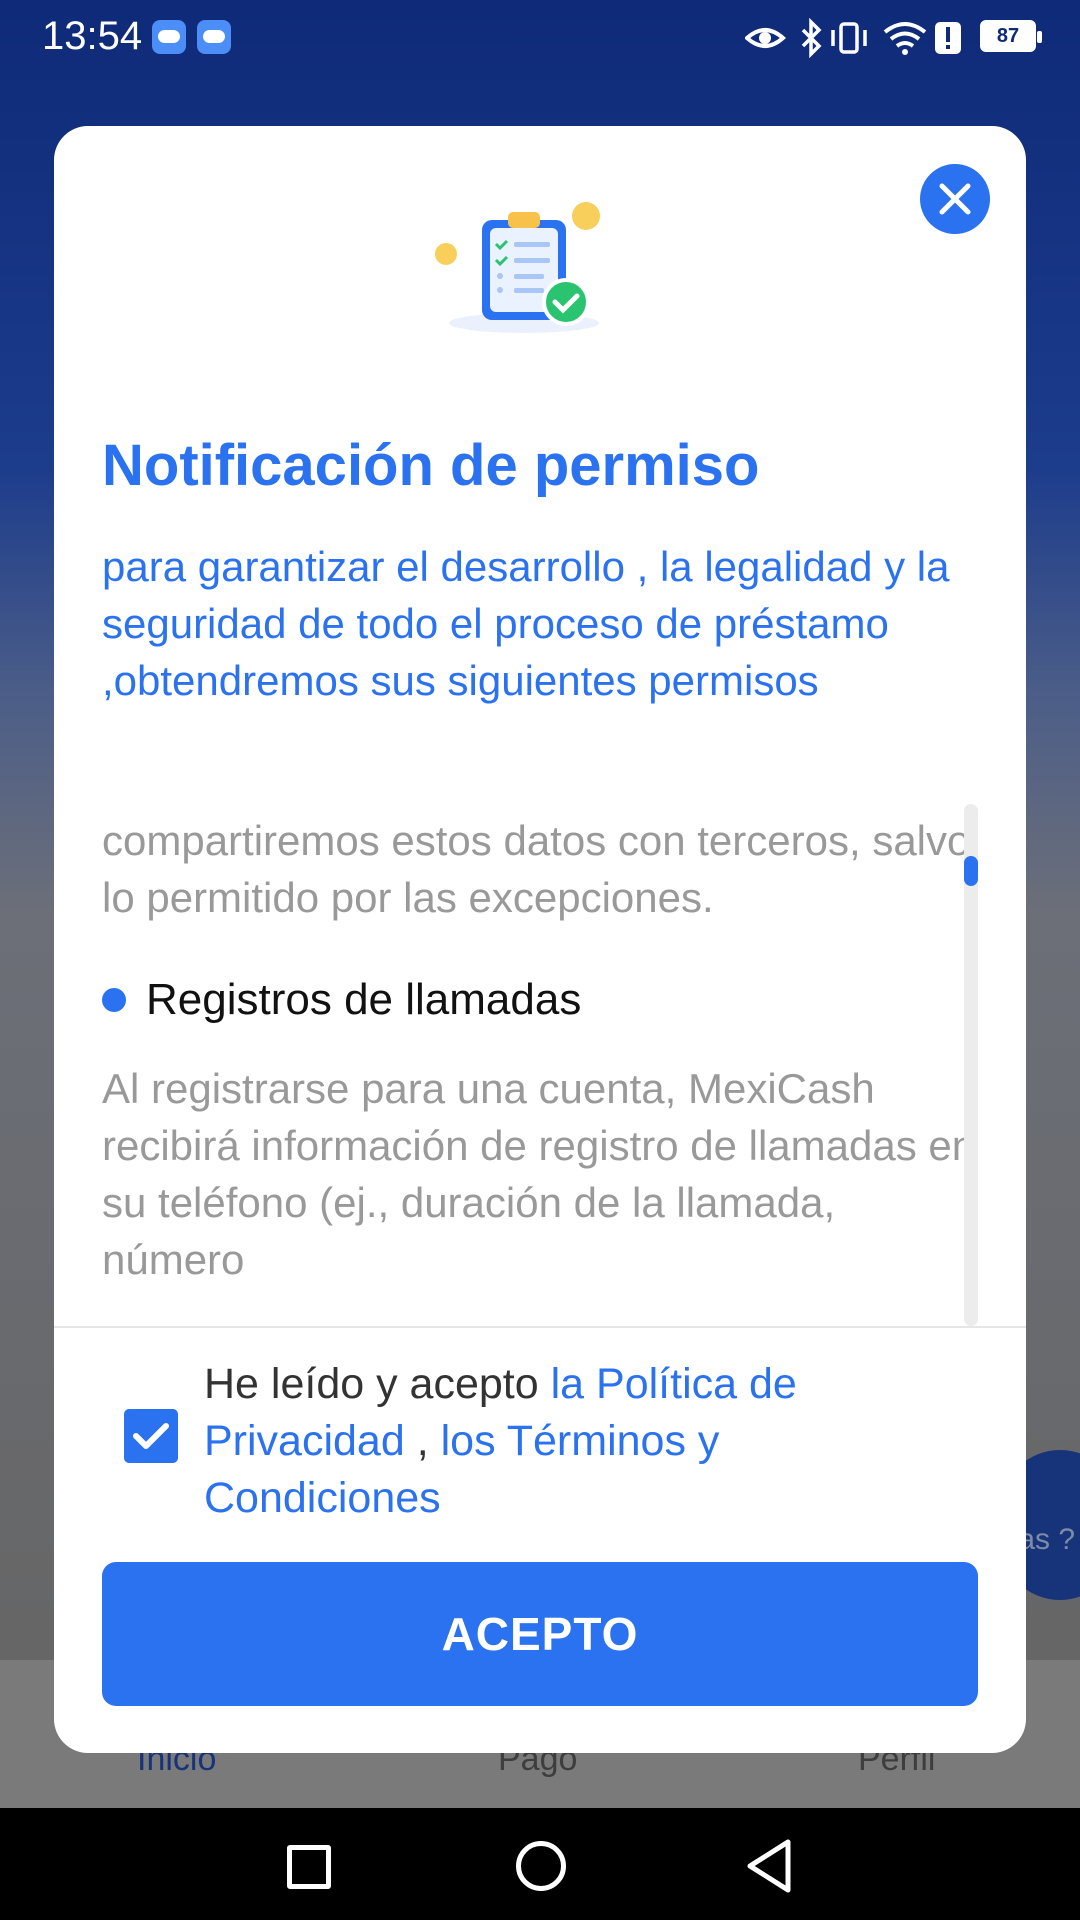  I want to click on battery-indicator: 87, so click(1011, 36).